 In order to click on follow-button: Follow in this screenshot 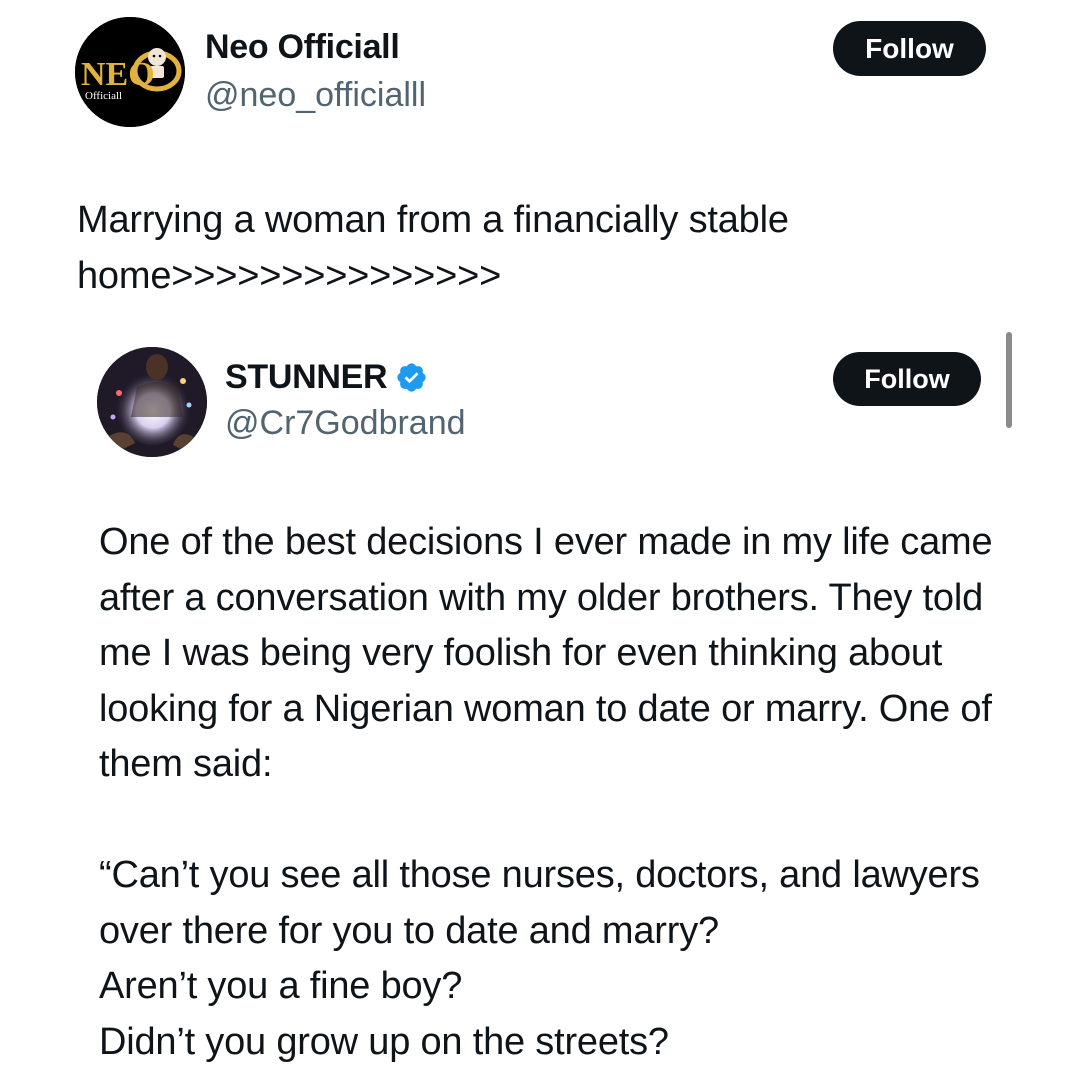, I will do `click(909, 48)`.